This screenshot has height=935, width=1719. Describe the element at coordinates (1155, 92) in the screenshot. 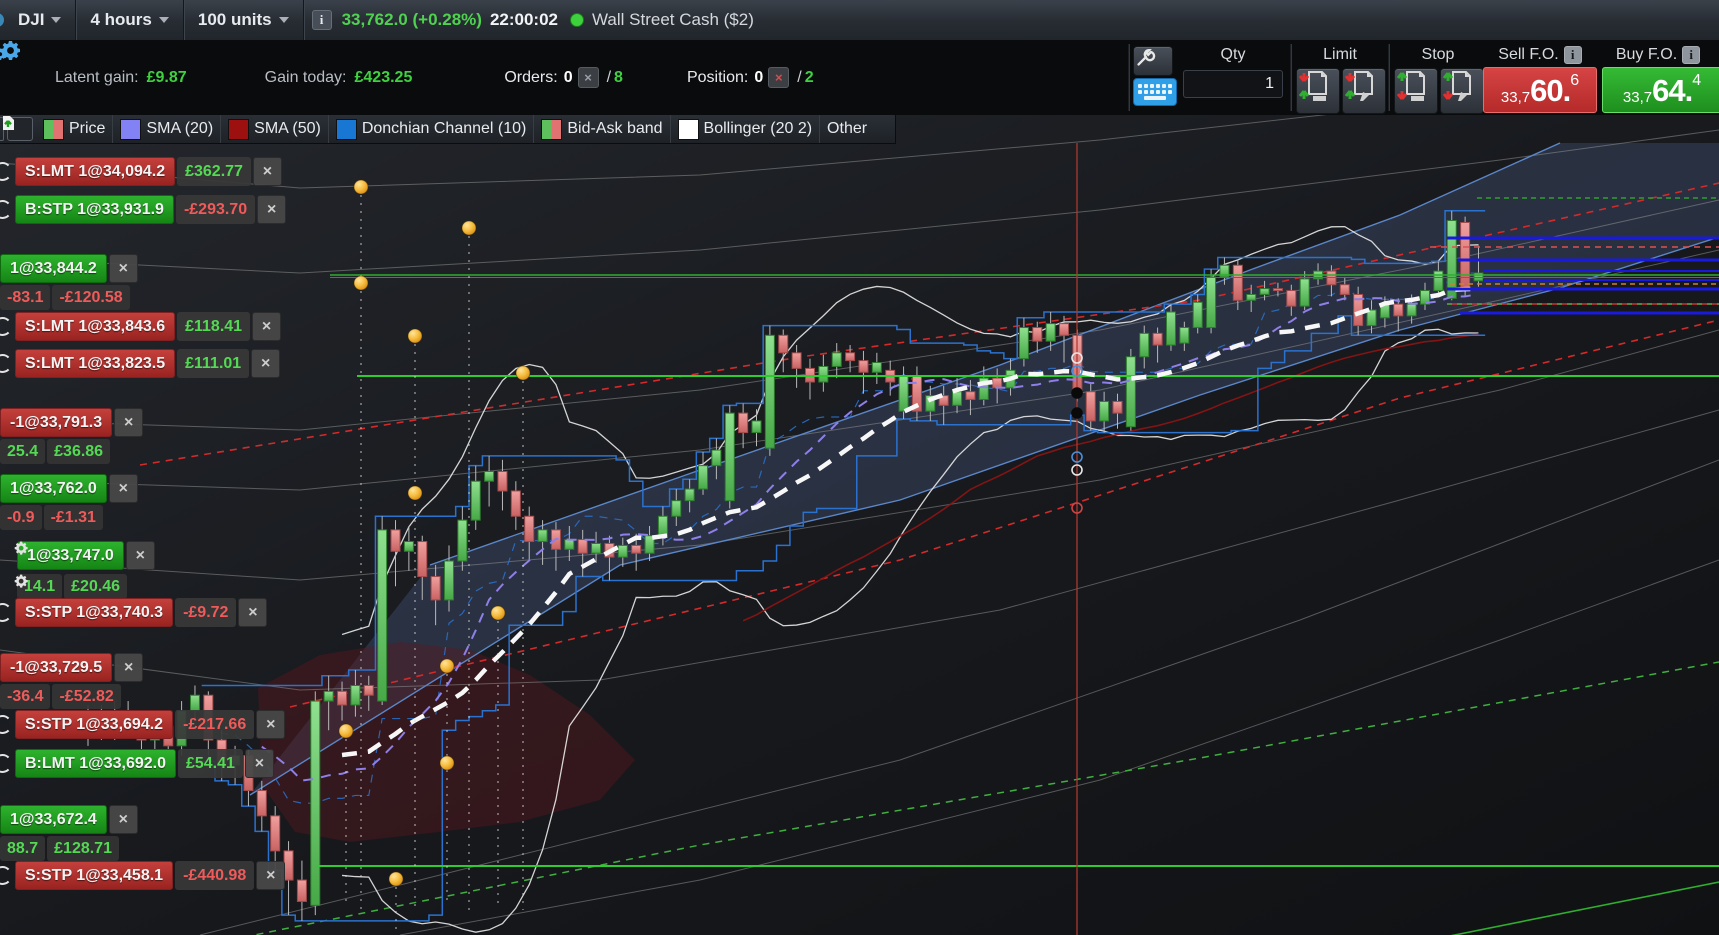

I see `keyboard-icon-button` at that location.